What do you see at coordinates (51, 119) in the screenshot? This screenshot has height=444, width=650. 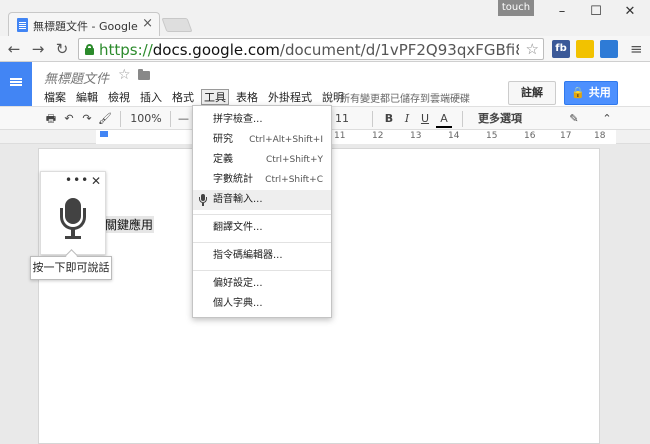 I see `print-icon: 🖶` at bounding box center [51, 119].